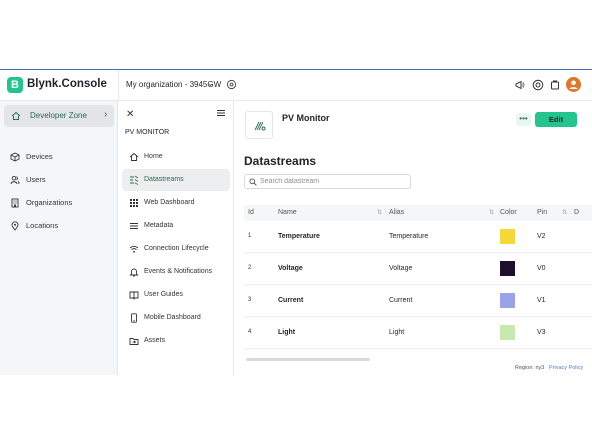 The image size is (592, 444). What do you see at coordinates (147, 132) in the screenshot?
I see `template-title: PV MONITOR` at bounding box center [147, 132].